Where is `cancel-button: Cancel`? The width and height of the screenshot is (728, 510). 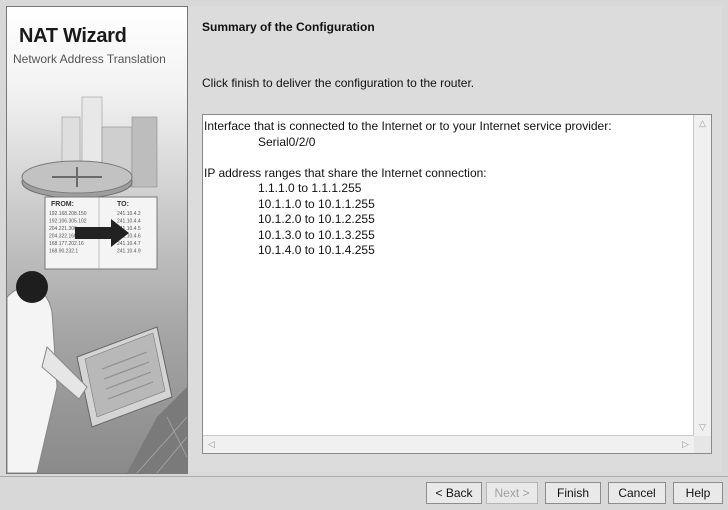 cancel-button: Cancel is located at coordinates (637, 493).